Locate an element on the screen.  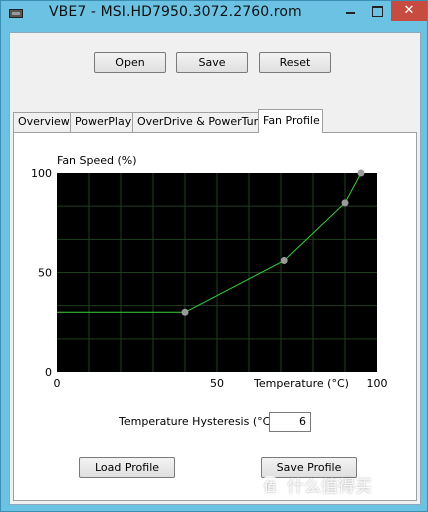
x-tick-label: 100 is located at coordinates (377, 383).